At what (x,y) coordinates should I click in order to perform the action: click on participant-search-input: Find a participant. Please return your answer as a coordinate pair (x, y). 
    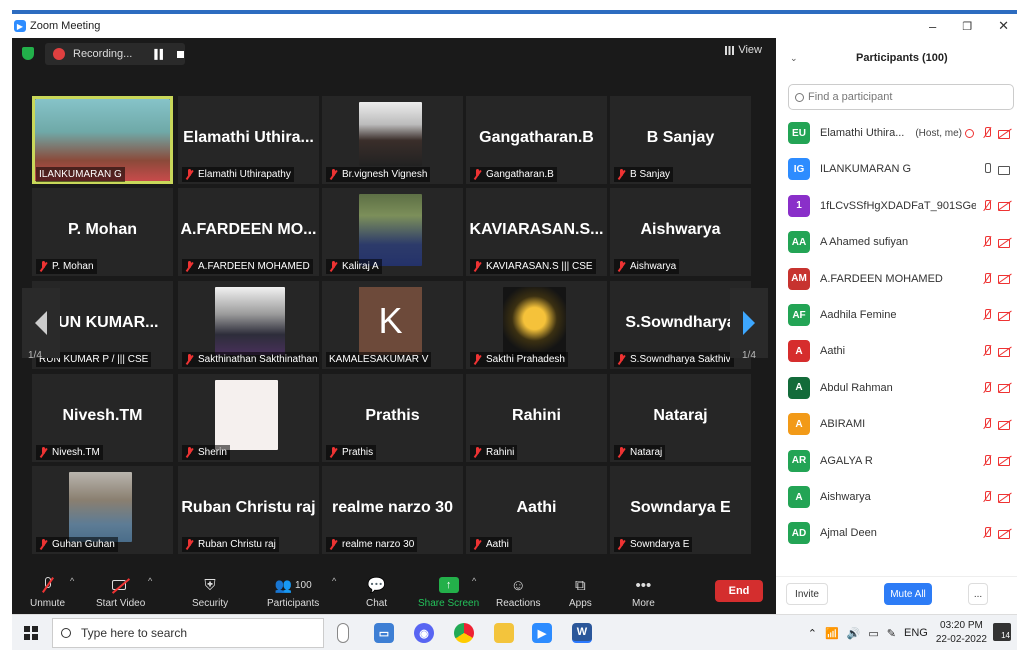
    Looking at the image, I should click on (901, 97).